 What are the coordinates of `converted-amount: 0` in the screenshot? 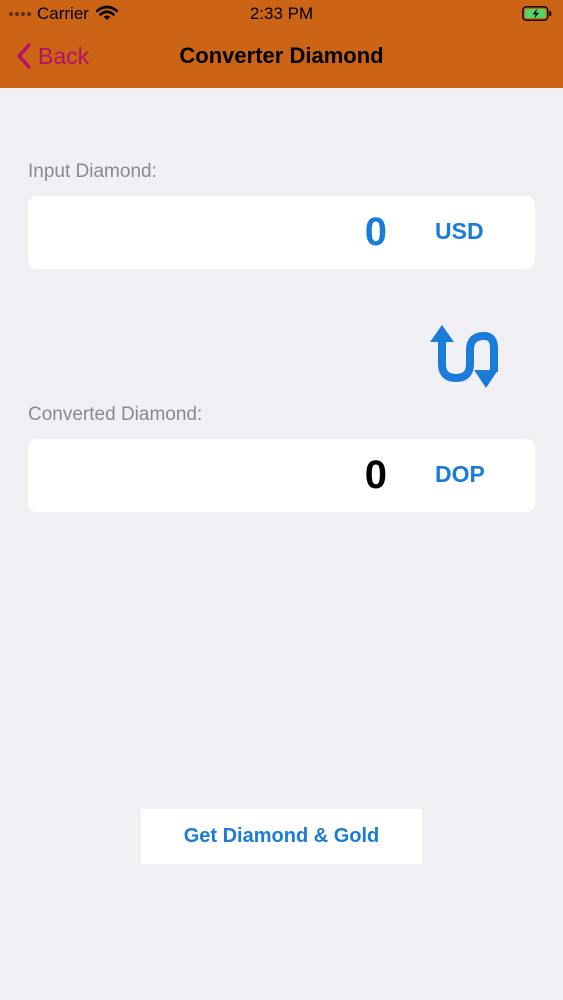 It's located at (375, 475).